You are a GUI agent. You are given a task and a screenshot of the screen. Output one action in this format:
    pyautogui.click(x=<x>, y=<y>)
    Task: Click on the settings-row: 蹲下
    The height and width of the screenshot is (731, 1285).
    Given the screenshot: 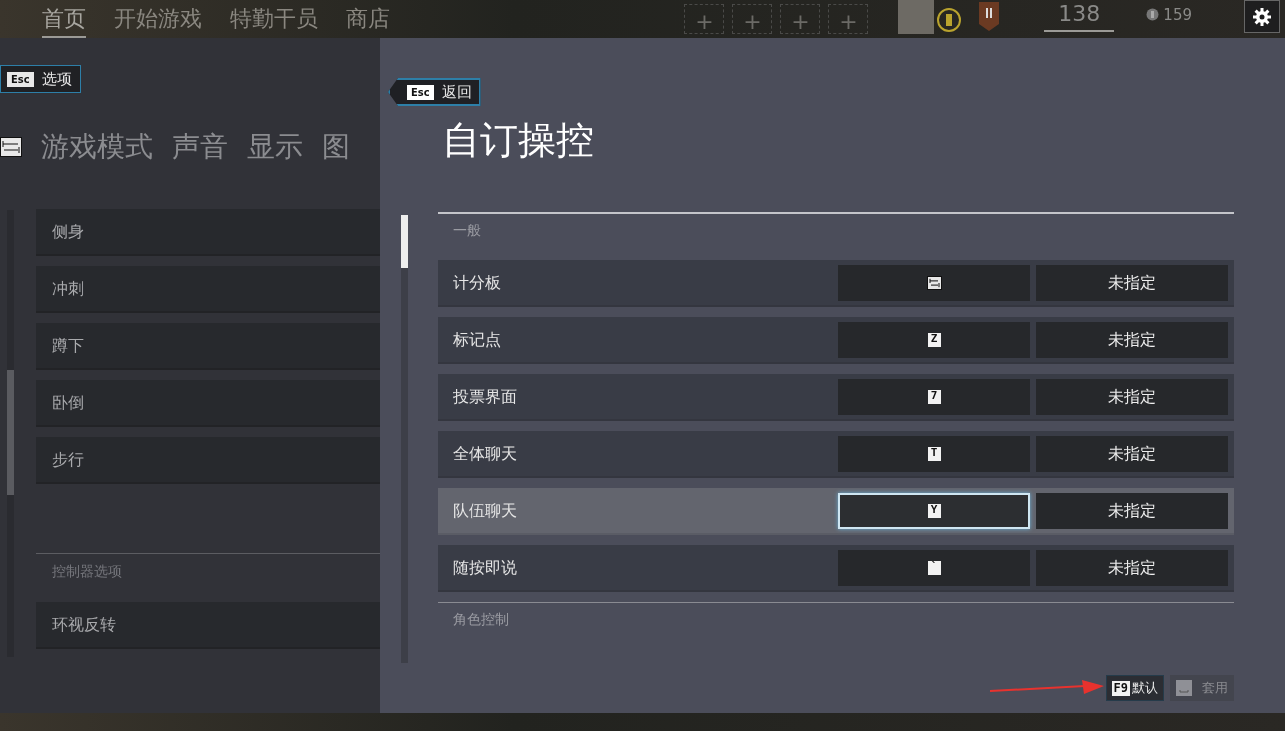 What is the action you would take?
    pyautogui.click(x=208, y=346)
    